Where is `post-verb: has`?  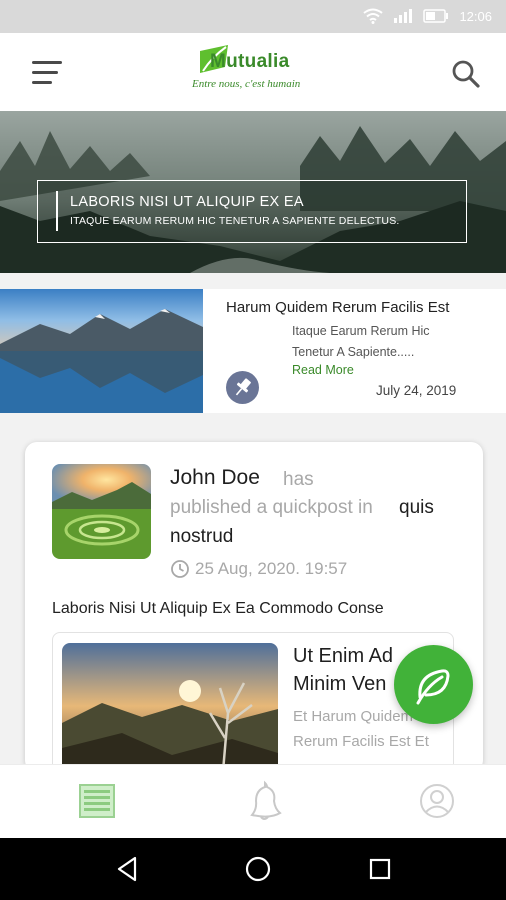 post-verb: has is located at coordinates (298, 479).